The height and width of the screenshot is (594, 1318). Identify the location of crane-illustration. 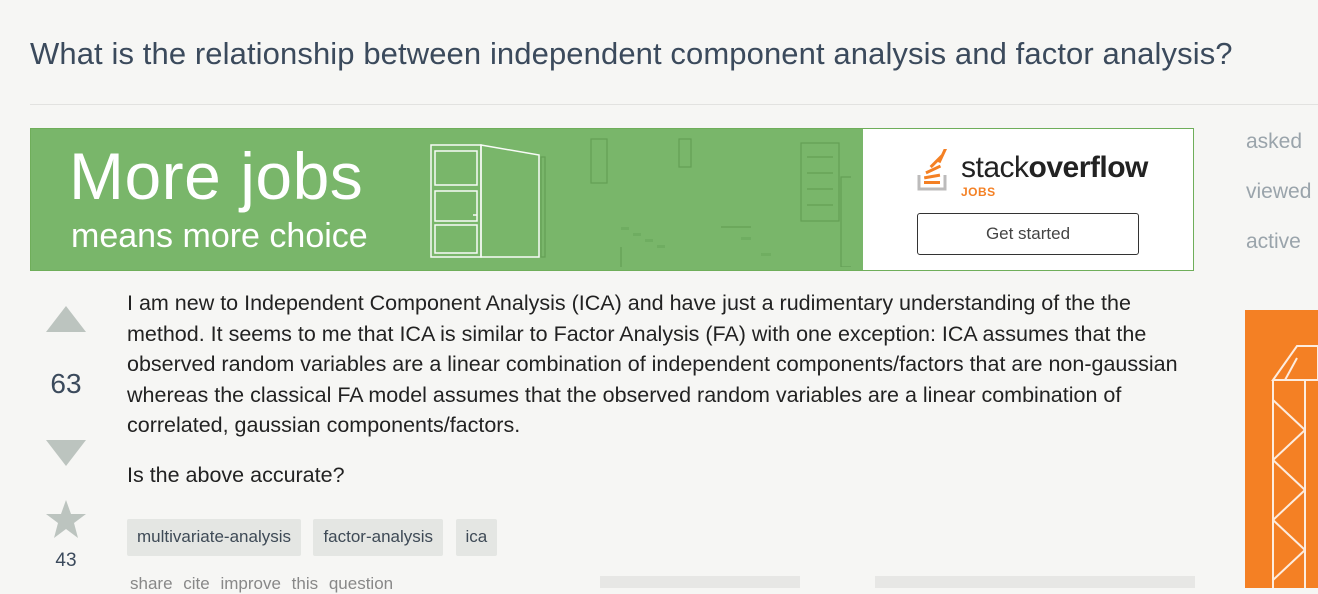
(1294, 466).